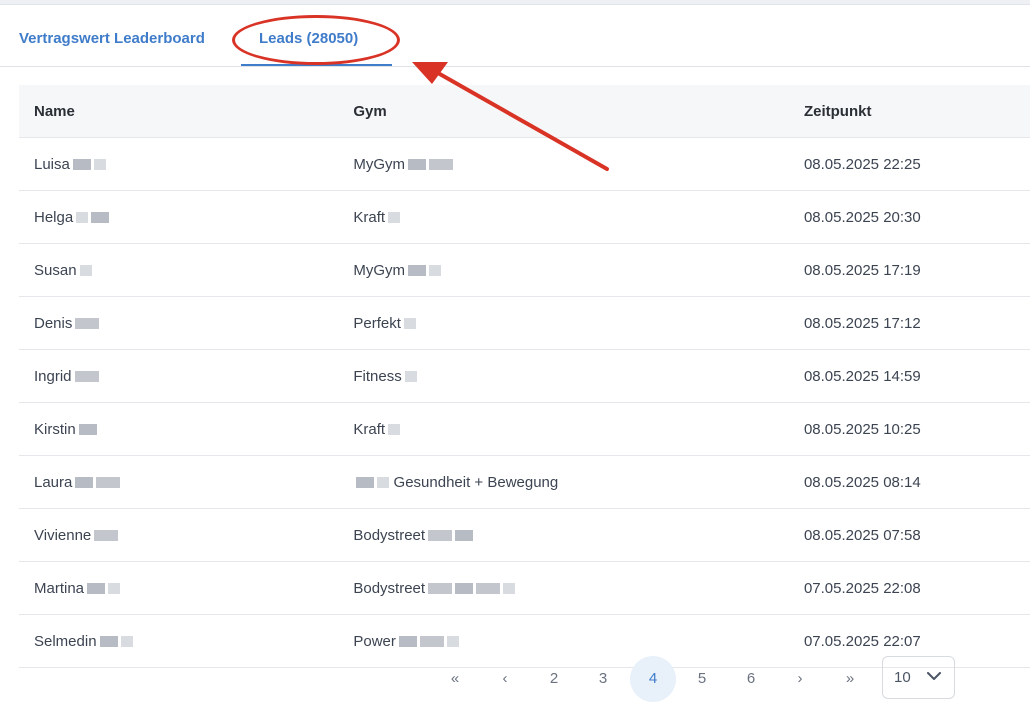 The width and height of the screenshot is (1030, 709). What do you see at coordinates (186, 164) in the screenshot?
I see `cell-name: Luisa` at bounding box center [186, 164].